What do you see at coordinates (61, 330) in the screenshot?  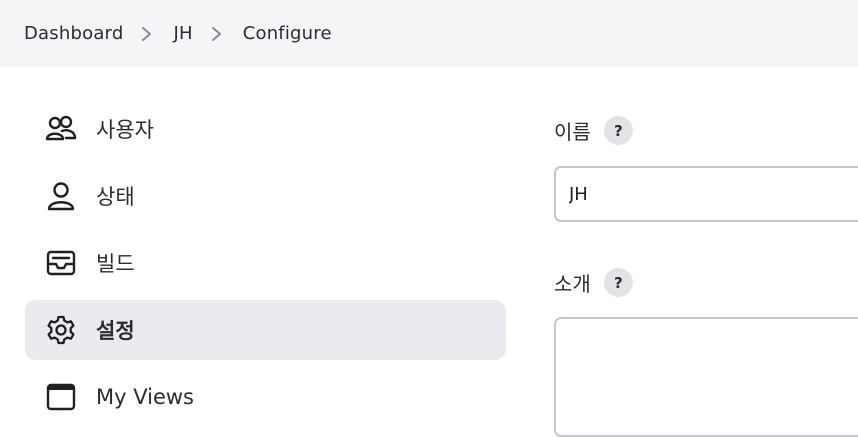 I see `gear-icon` at bounding box center [61, 330].